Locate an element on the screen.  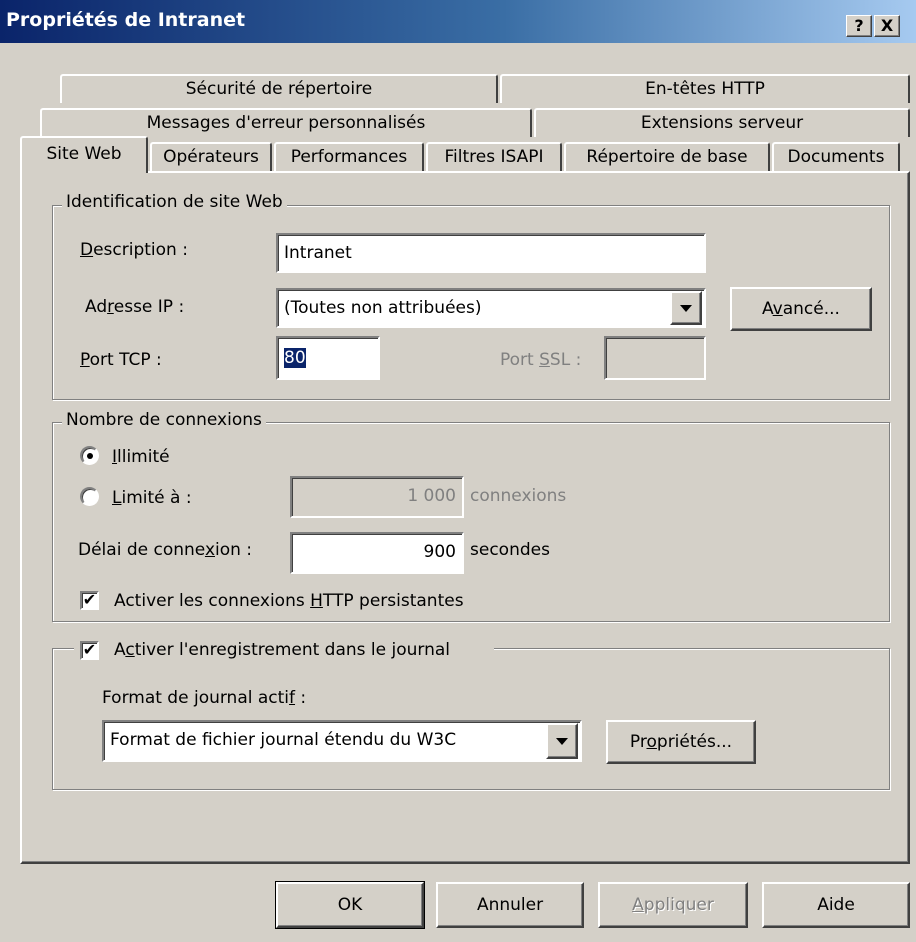
enable-logging-label: Activer l'enregistrement dans le journal is located at coordinates (282, 650).